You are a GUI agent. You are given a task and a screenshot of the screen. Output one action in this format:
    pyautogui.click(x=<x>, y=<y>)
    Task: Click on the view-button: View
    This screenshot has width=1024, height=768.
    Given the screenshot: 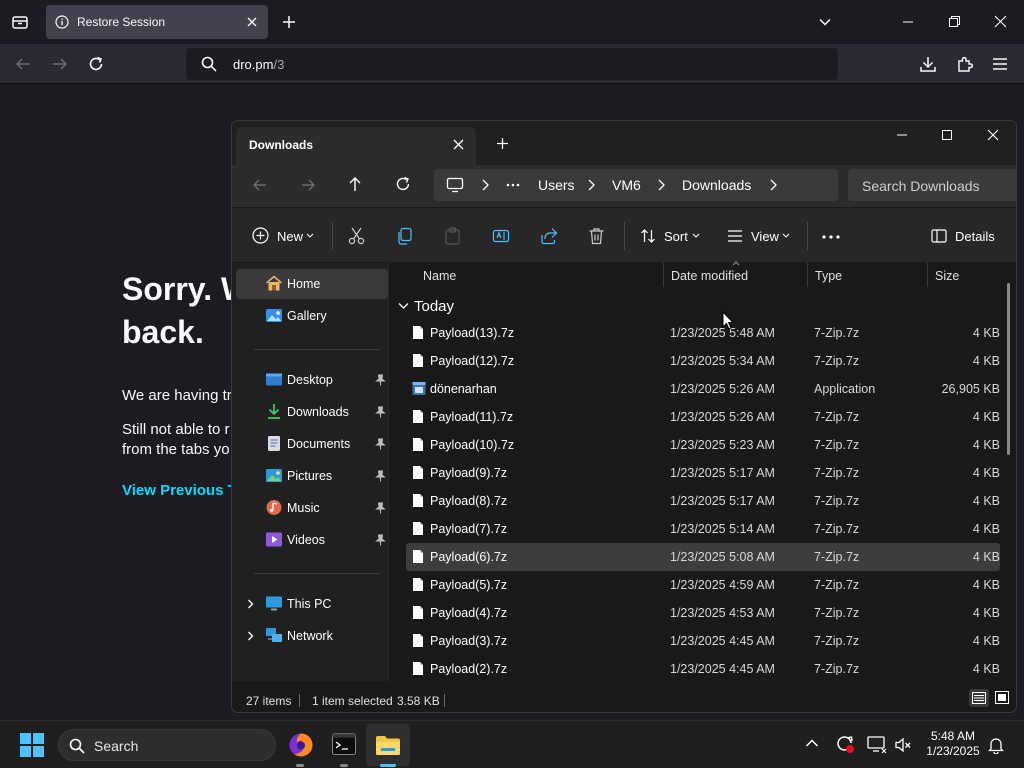 What is the action you would take?
    pyautogui.click(x=765, y=236)
    